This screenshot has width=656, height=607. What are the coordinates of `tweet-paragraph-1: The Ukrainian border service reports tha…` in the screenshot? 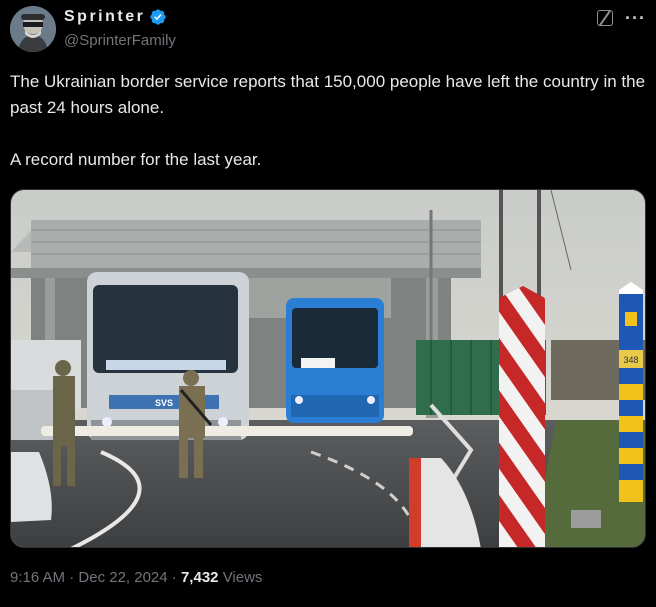 It's located at (328, 94).